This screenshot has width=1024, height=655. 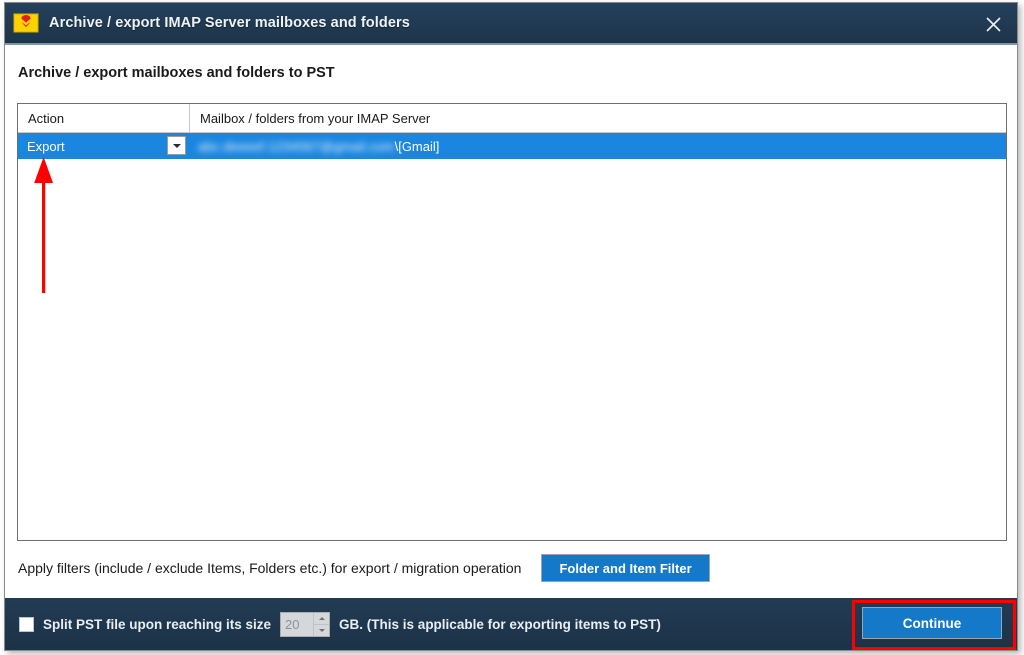 What do you see at coordinates (417, 146) in the screenshot?
I see `mailbox-folder-suffix: \[Gmail]` at bounding box center [417, 146].